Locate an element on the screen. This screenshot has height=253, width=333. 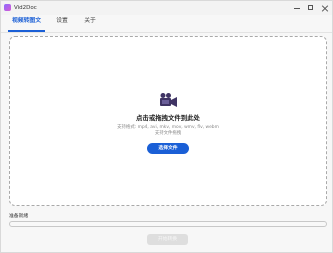
tab-about: 关于 is located at coordinates (90, 23).